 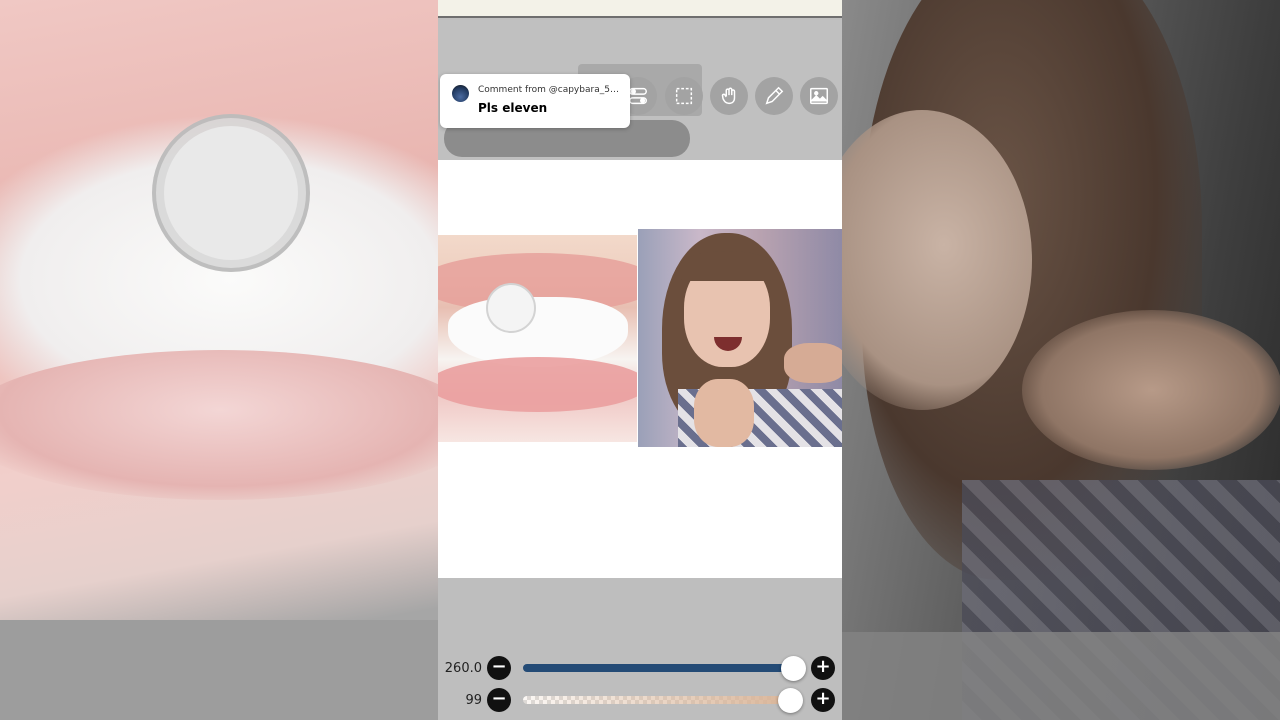 I want to click on status-strip, so click(x=640, y=9).